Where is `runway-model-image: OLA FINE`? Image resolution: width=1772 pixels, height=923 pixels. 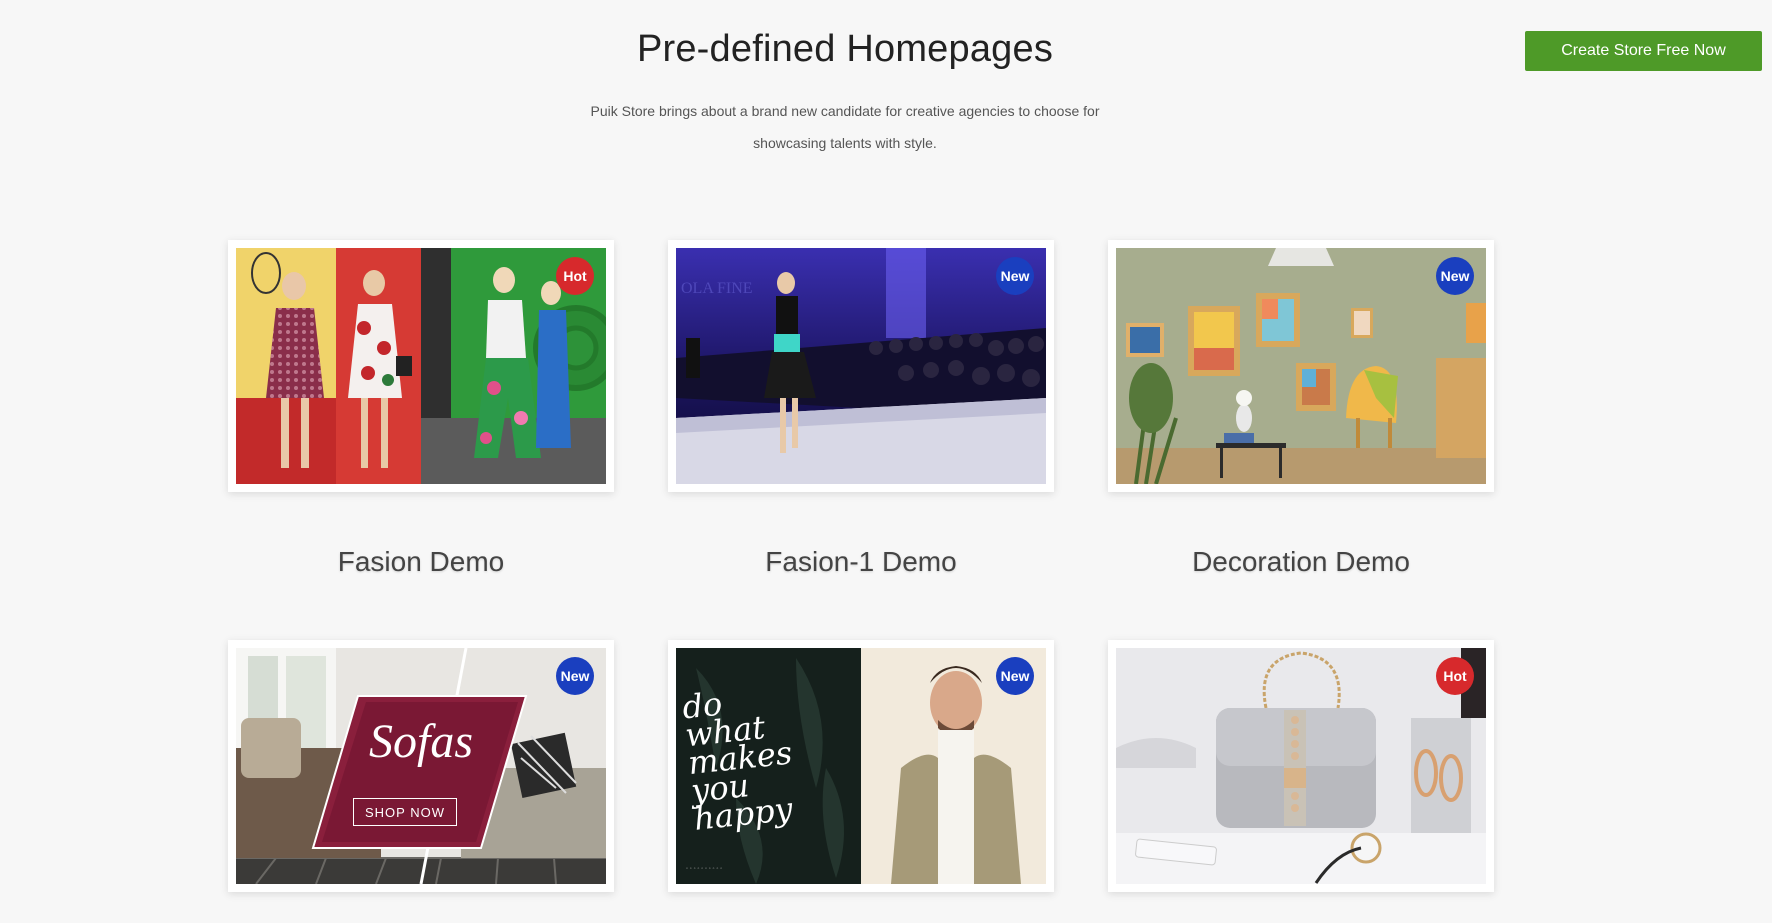 runway-model-image: OLA FINE is located at coordinates (861, 366).